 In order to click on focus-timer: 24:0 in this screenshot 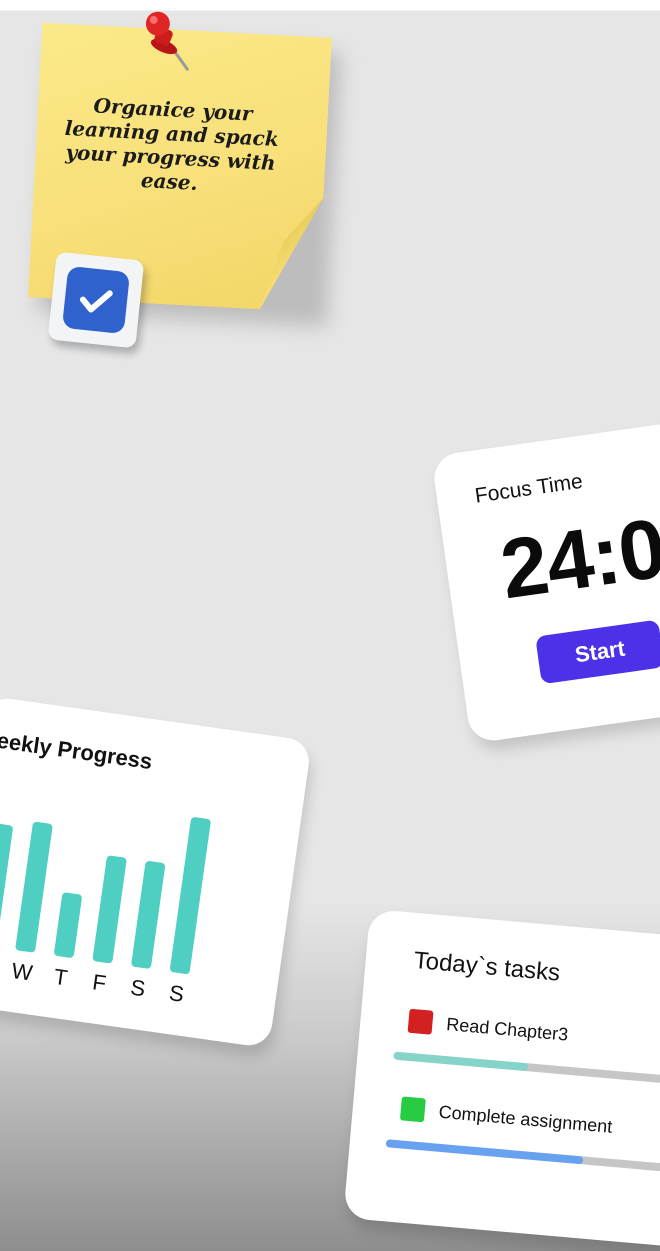, I will do `click(577, 558)`.